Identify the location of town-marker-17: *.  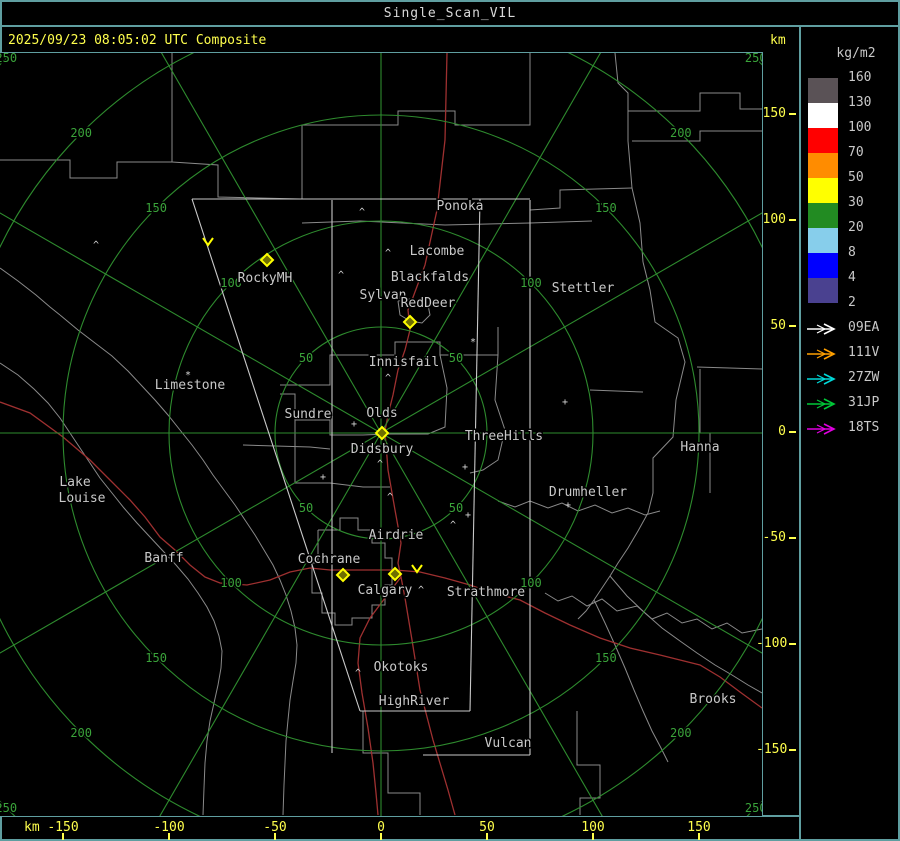
(473, 342).